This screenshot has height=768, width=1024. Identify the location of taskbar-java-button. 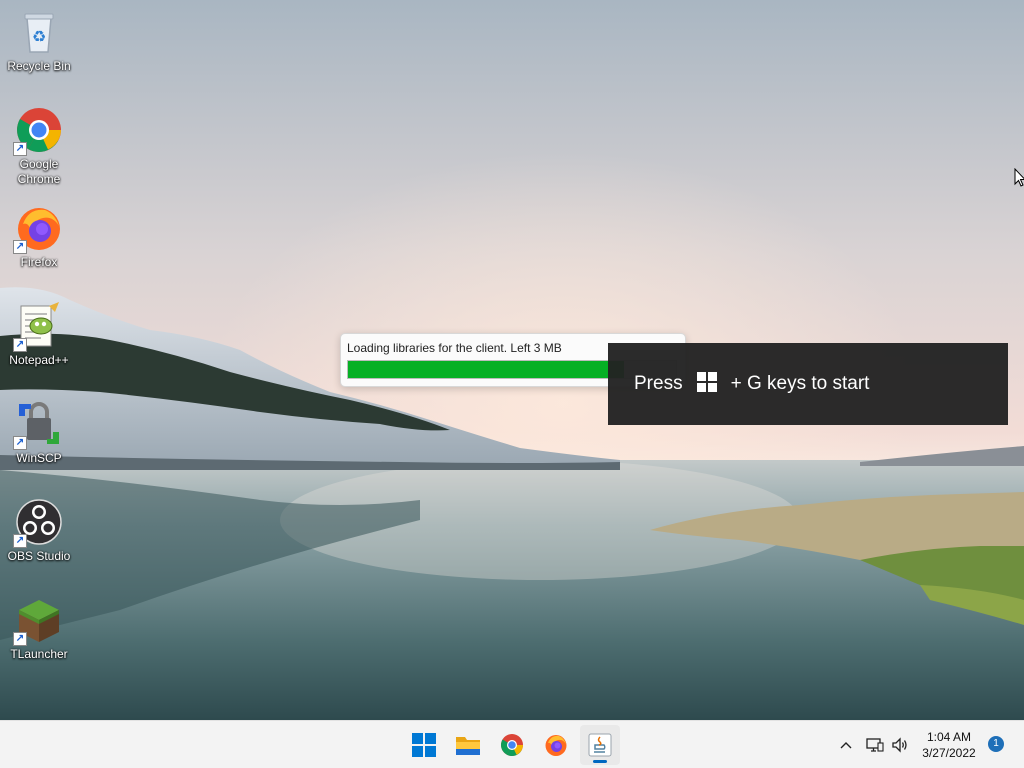
(600, 745).